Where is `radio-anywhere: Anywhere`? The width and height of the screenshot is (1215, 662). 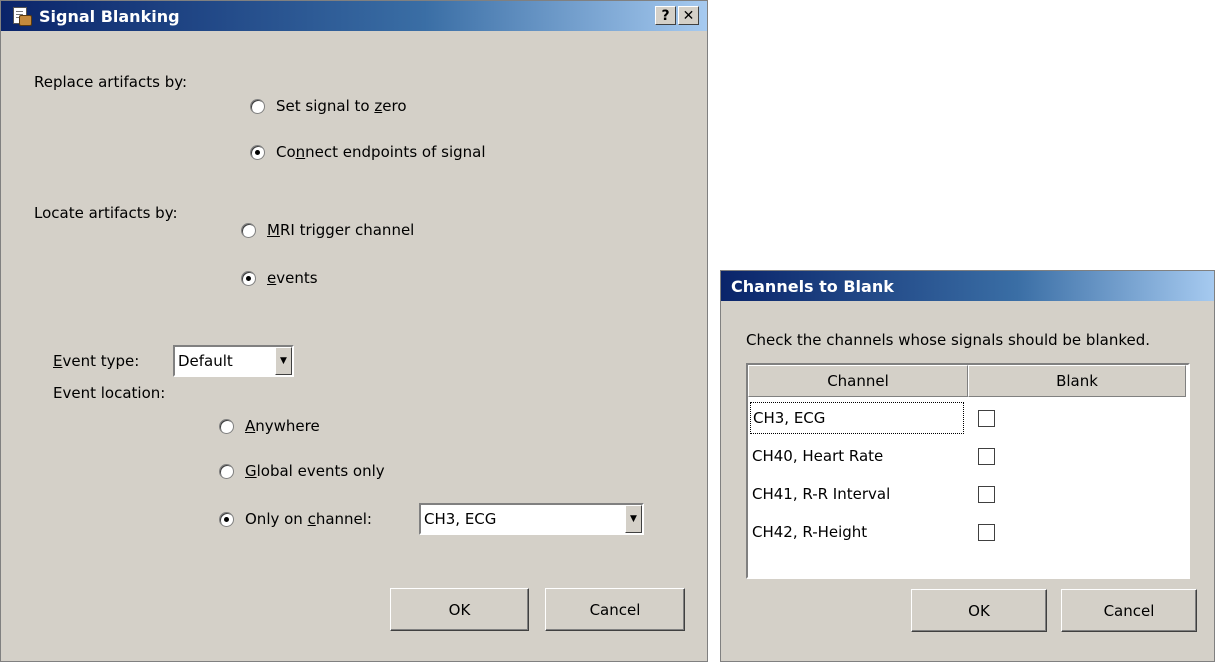 radio-anywhere: Anywhere is located at coordinates (269, 426).